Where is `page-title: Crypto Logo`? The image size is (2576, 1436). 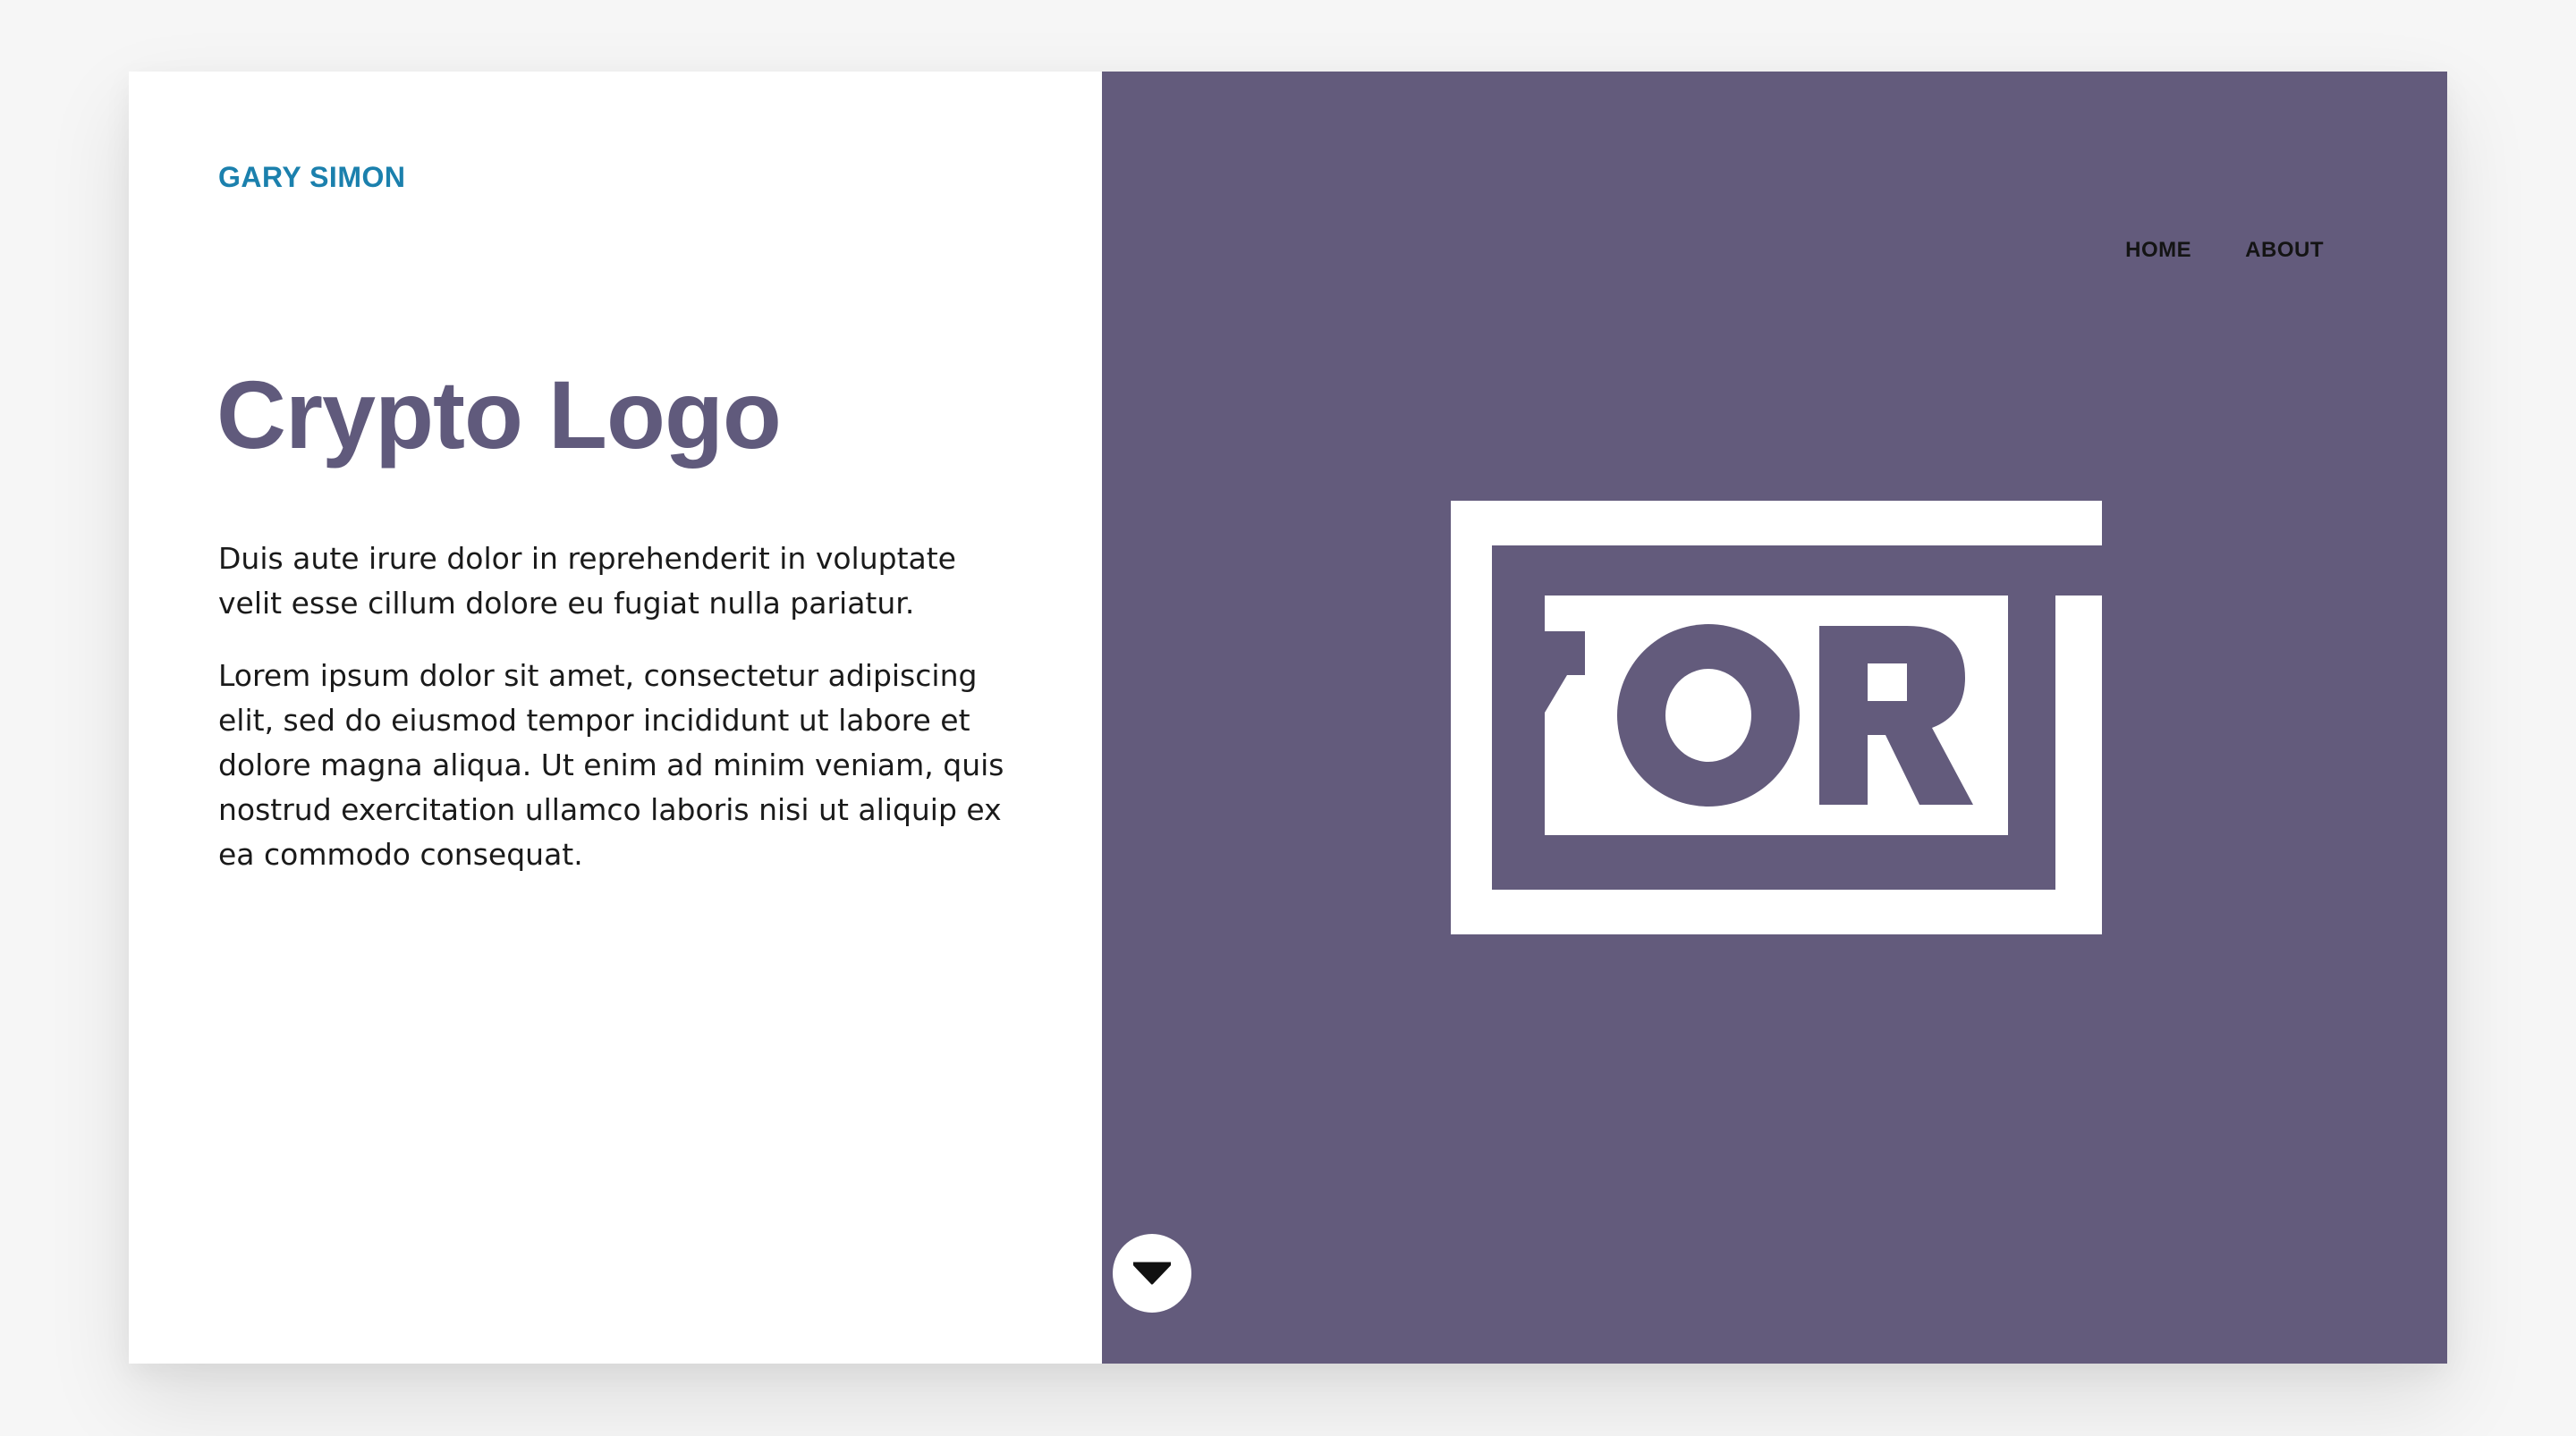 page-title: Crypto Logo is located at coordinates (499, 414).